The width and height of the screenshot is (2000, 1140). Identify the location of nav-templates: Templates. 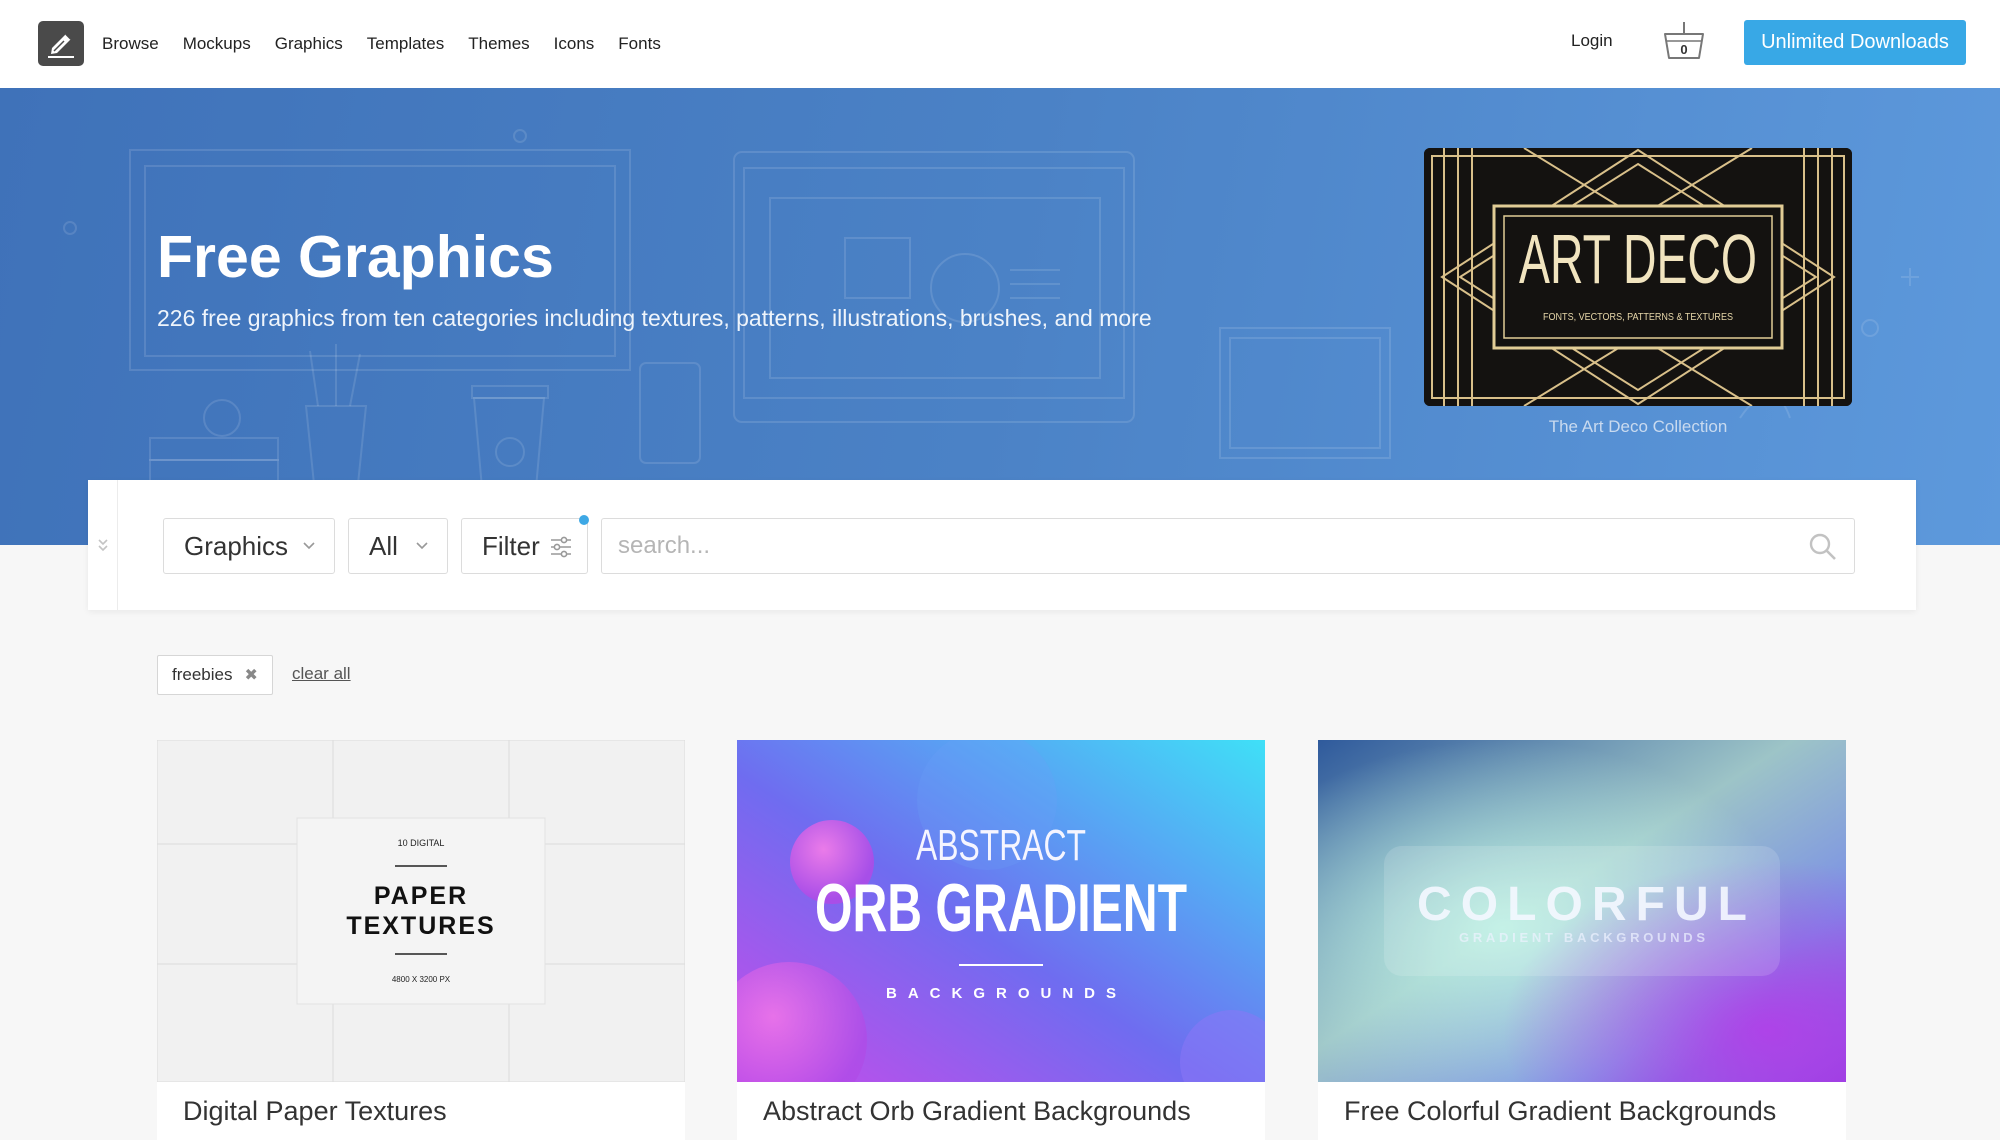
(405, 44).